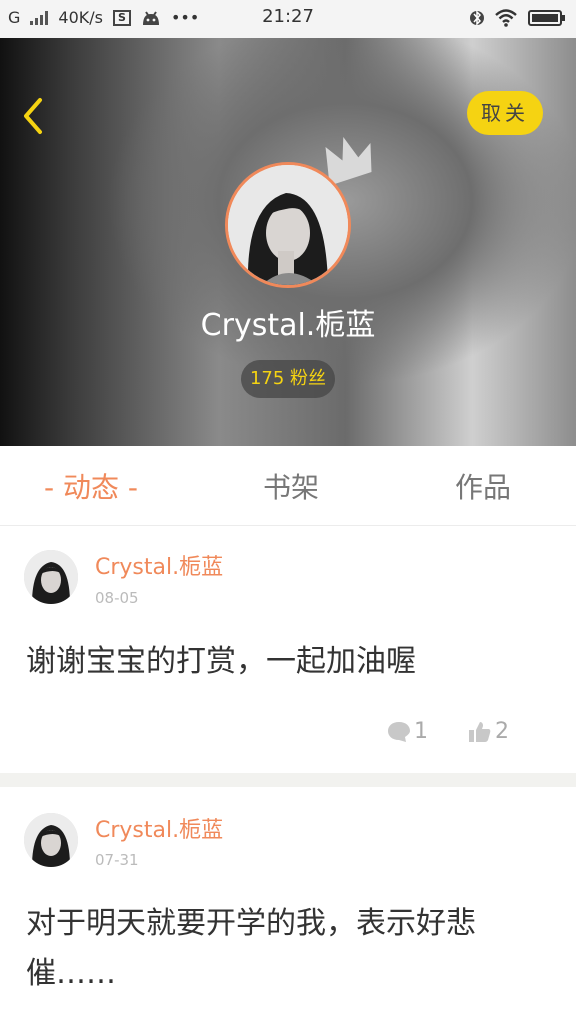 The height and width of the screenshot is (1024, 576). Describe the element at coordinates (505, 113) in the screenshot. I see `unfollow-button: 取关` at that location.